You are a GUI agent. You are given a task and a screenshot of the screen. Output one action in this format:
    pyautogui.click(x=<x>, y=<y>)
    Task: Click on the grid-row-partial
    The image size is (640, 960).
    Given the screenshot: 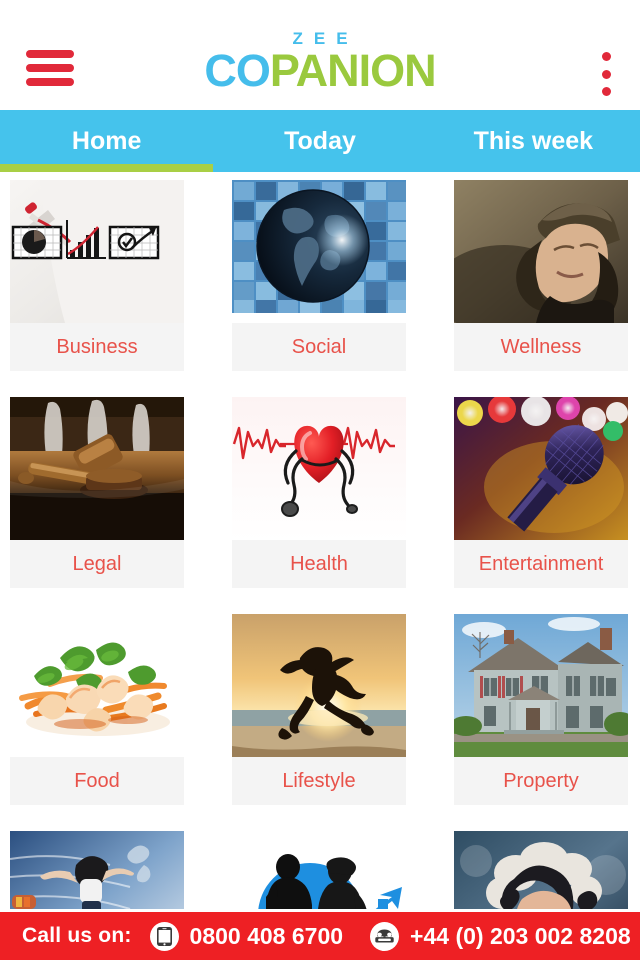 What is the action you would take?
    pyautogui.click(x=320, y=871)
    